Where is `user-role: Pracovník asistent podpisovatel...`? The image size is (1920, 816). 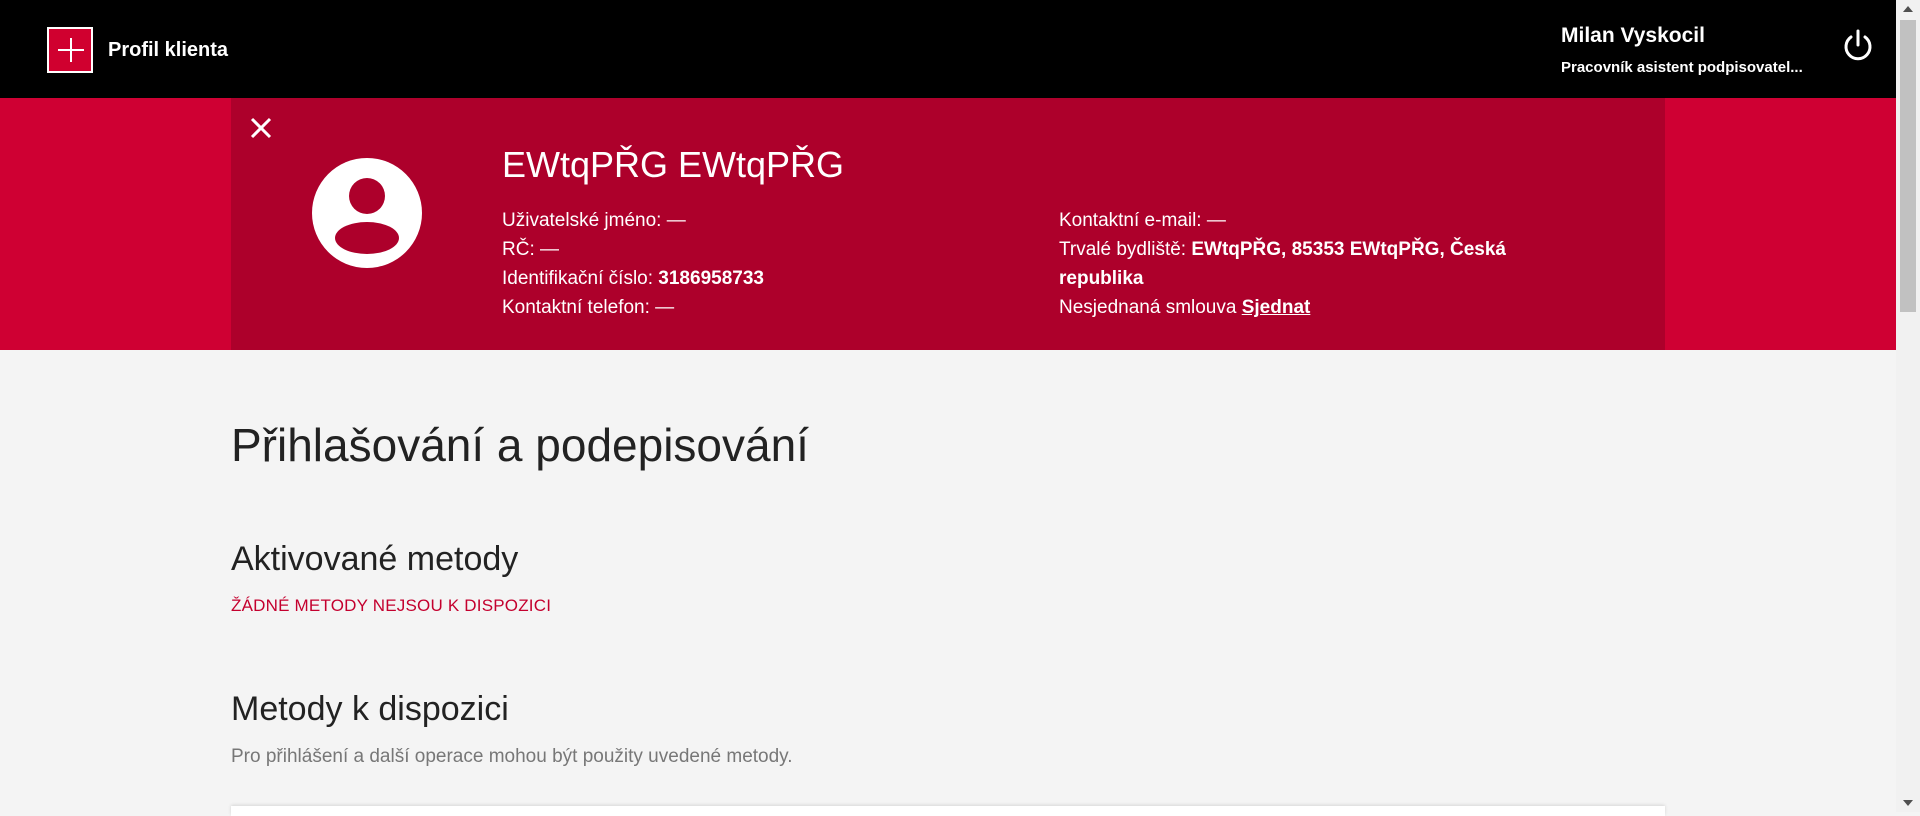
user-role: Pracovník asistent podpisovatel... is located at coordinates (1682, 67).